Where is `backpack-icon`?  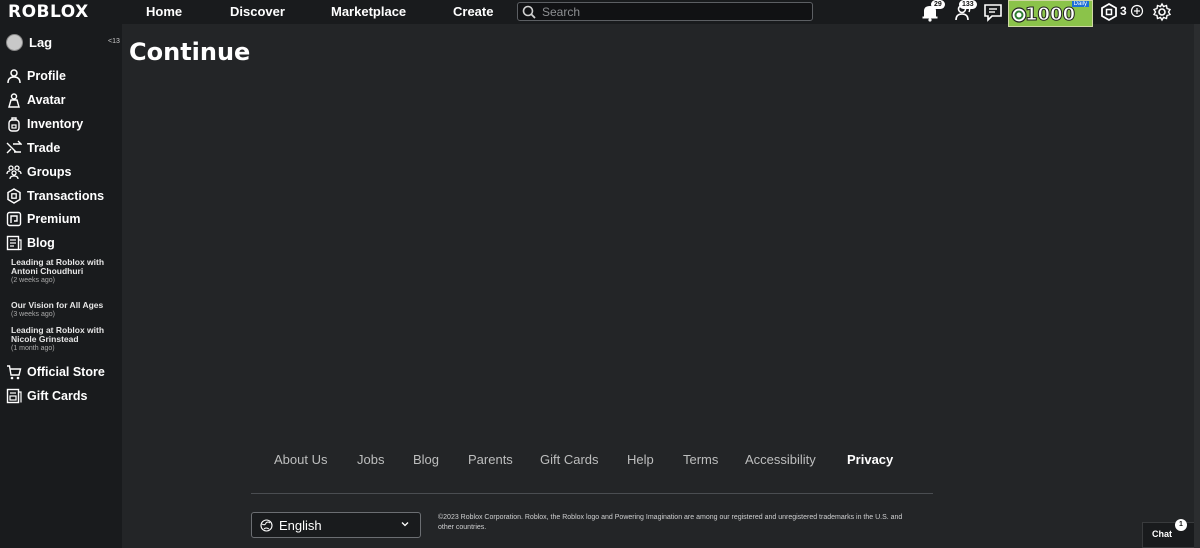 backpack-icon is located at coordinates (14, 124).